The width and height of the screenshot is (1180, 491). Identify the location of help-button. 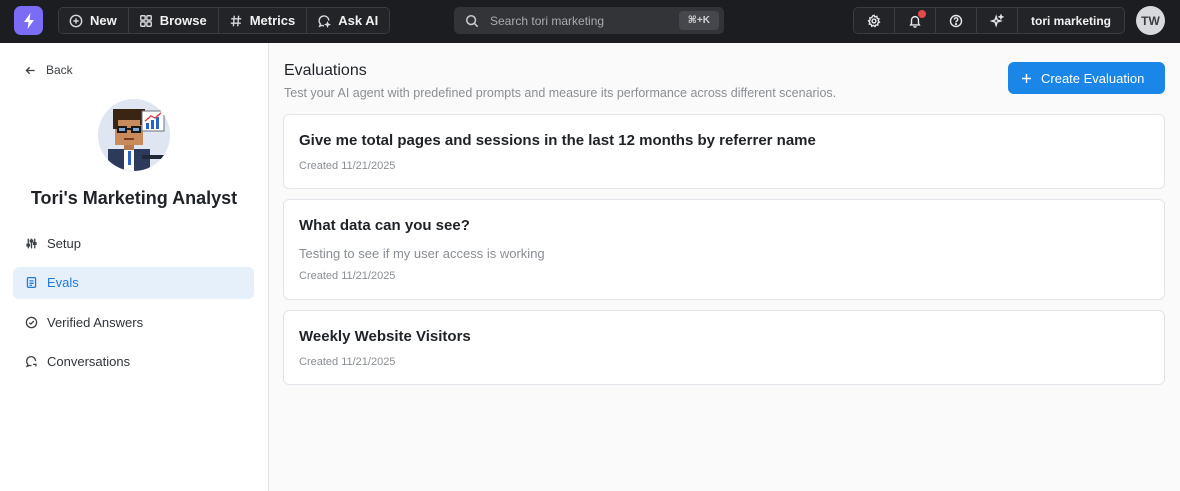
(956, 20).